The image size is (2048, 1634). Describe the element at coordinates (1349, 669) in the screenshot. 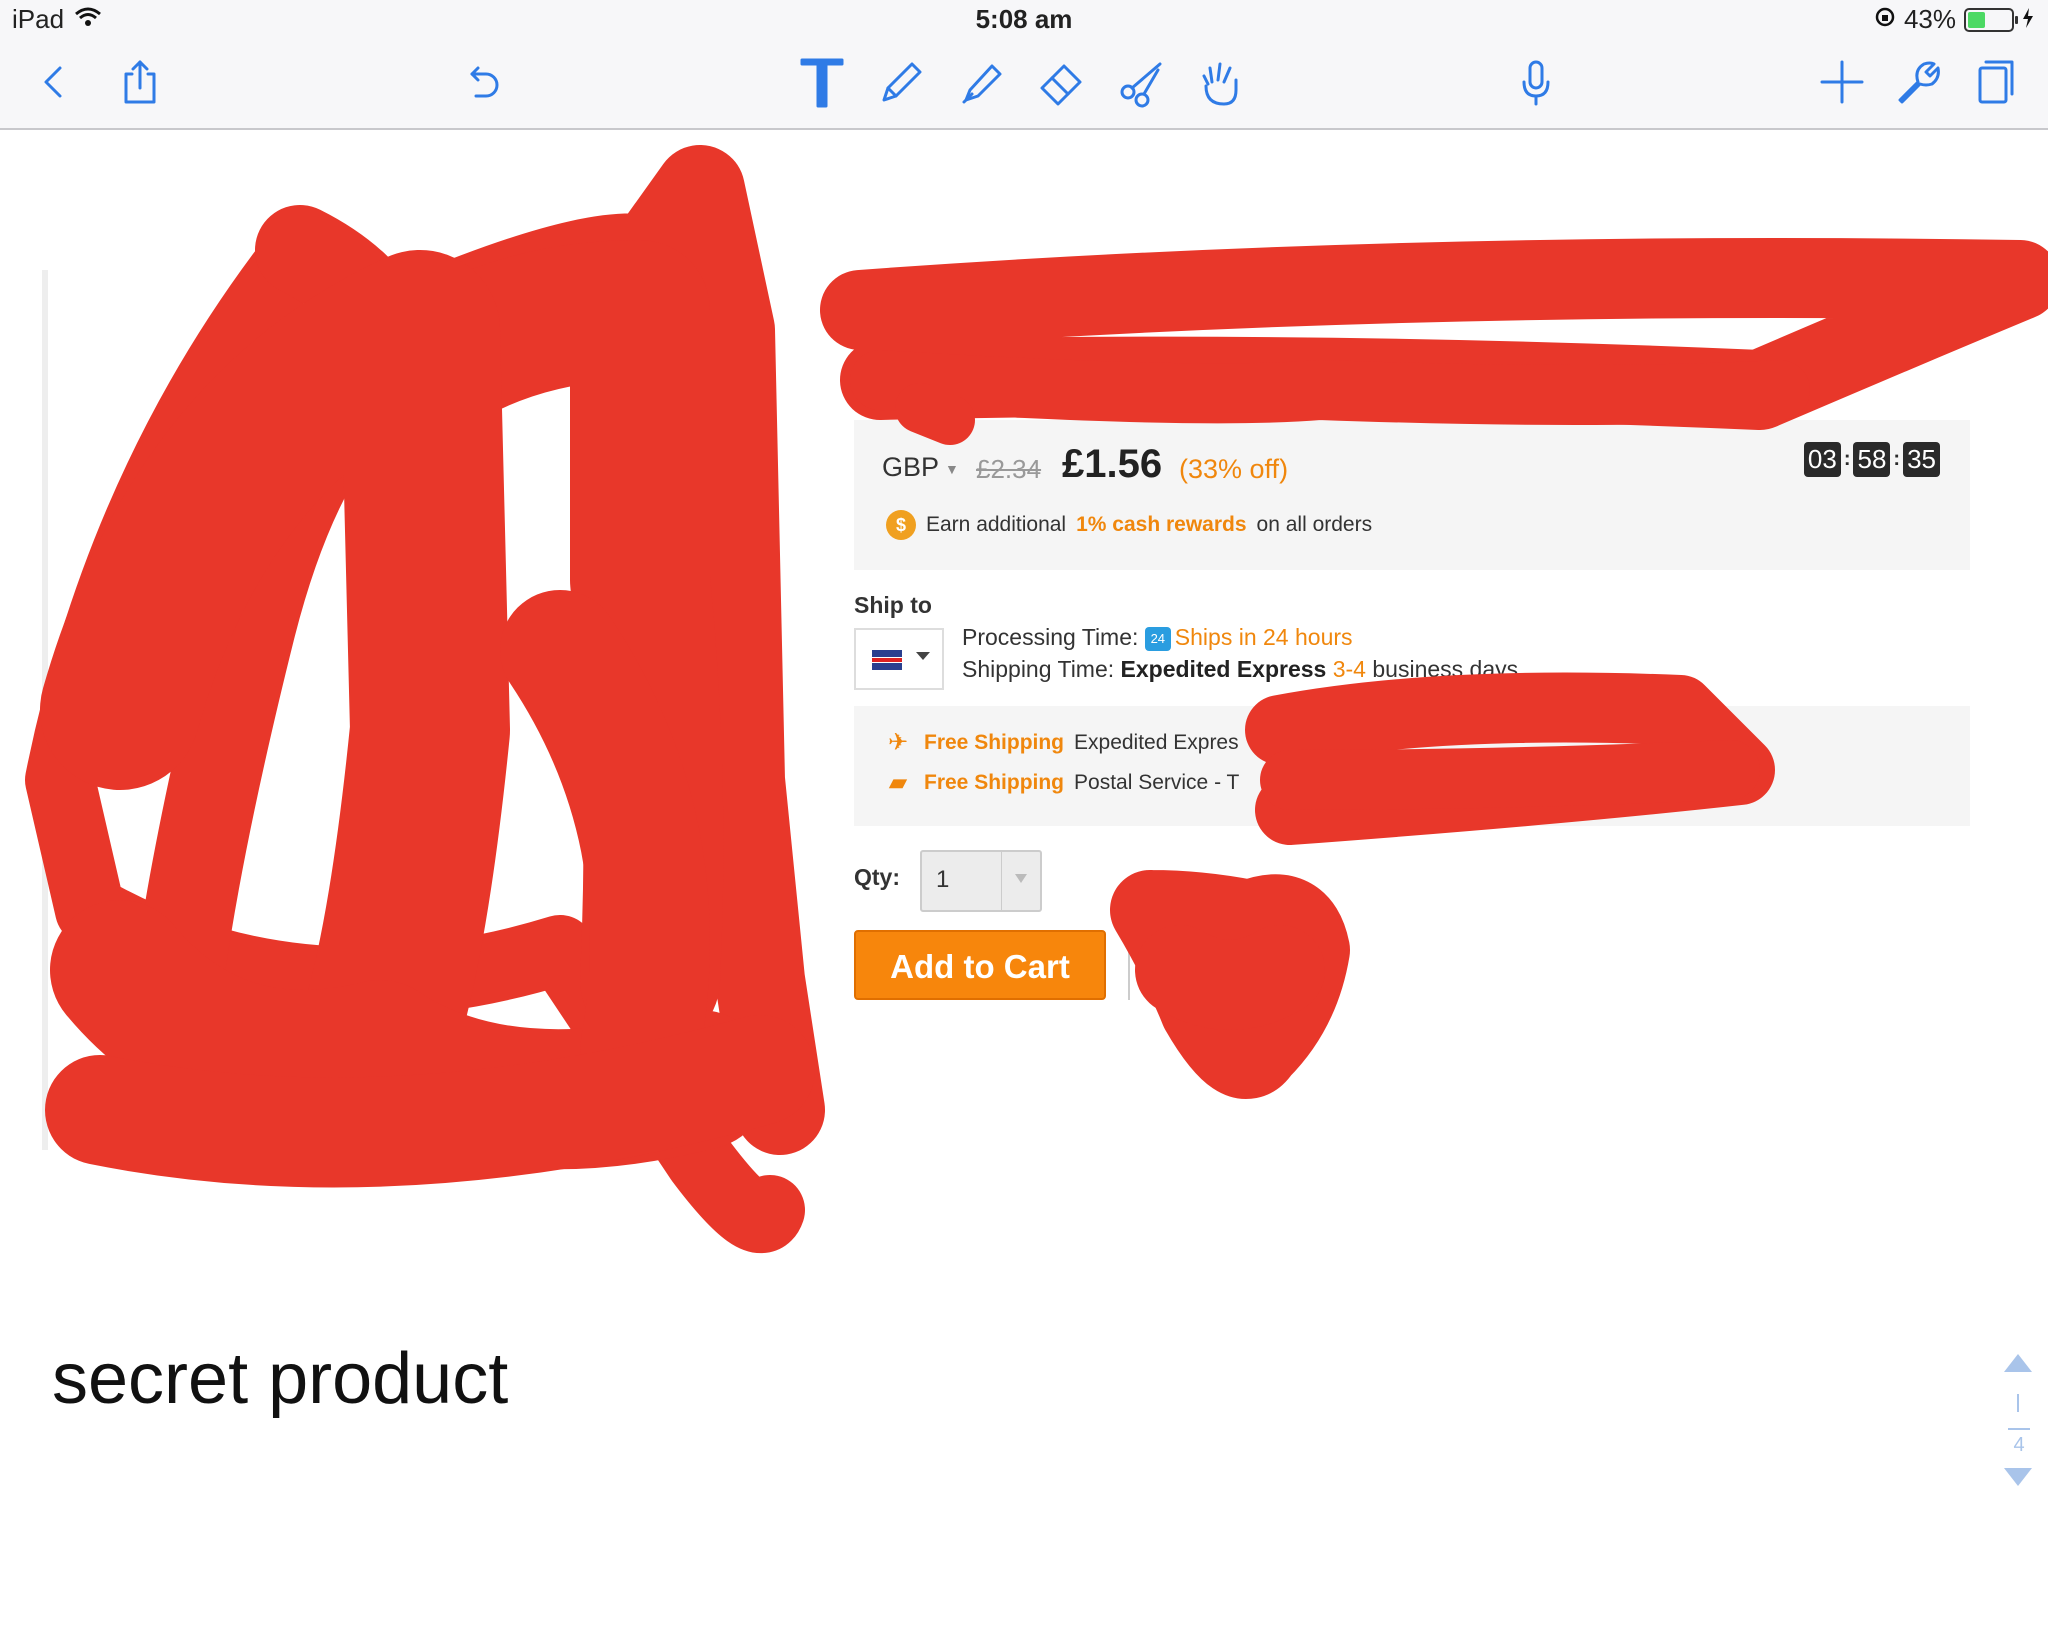

I see `shipping-days: 3-4` at that location.